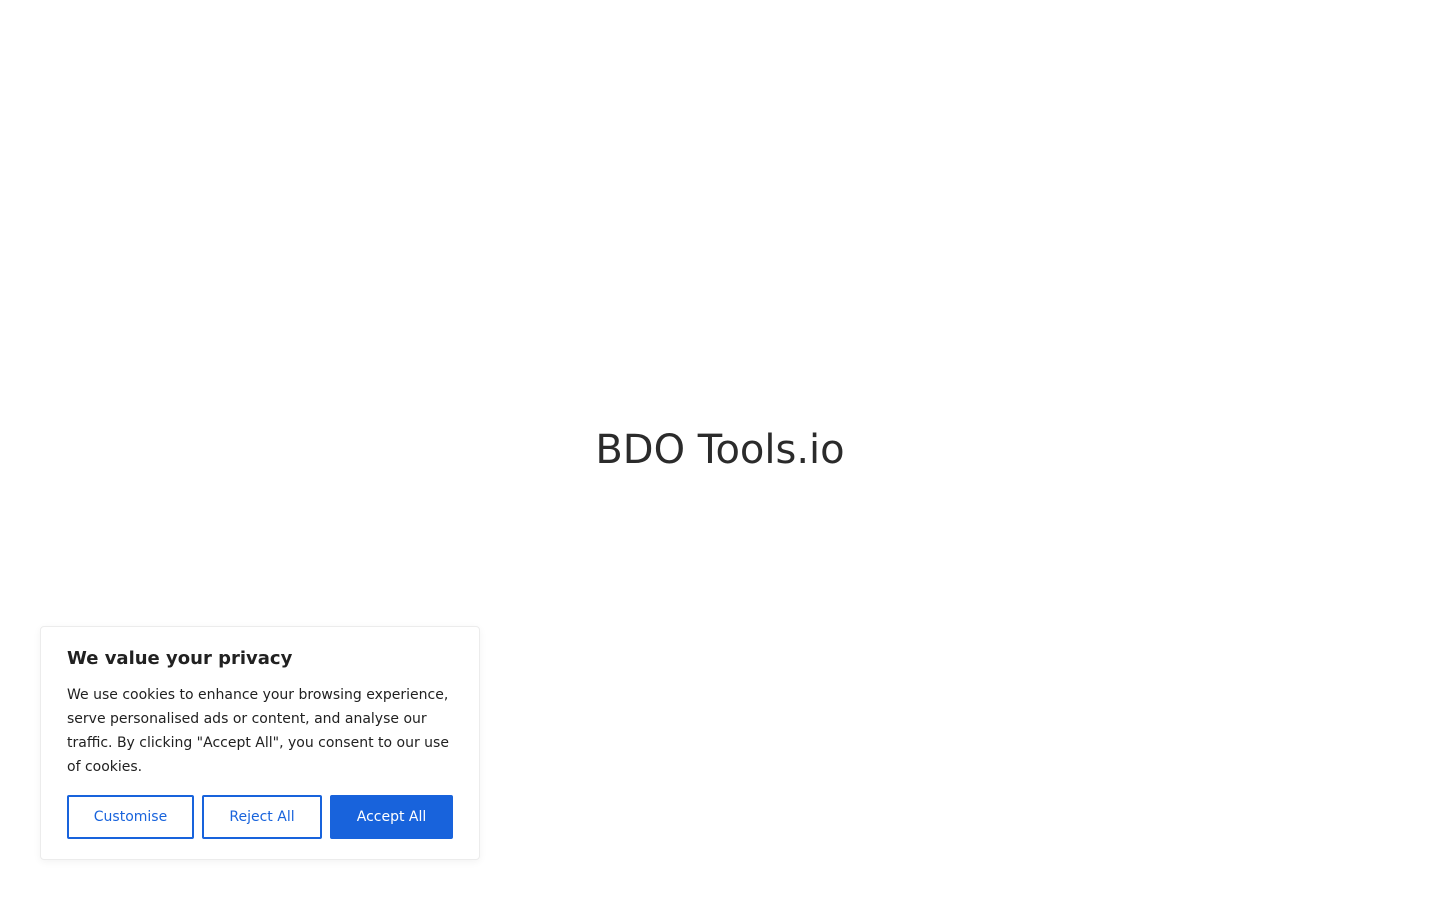 The height and width of the screenshot is (900, 1440). What do you see at coordinates (391, 817) in the screenshot?
I see `accept-all-button: Accept All` at bounding box center [391, 817].